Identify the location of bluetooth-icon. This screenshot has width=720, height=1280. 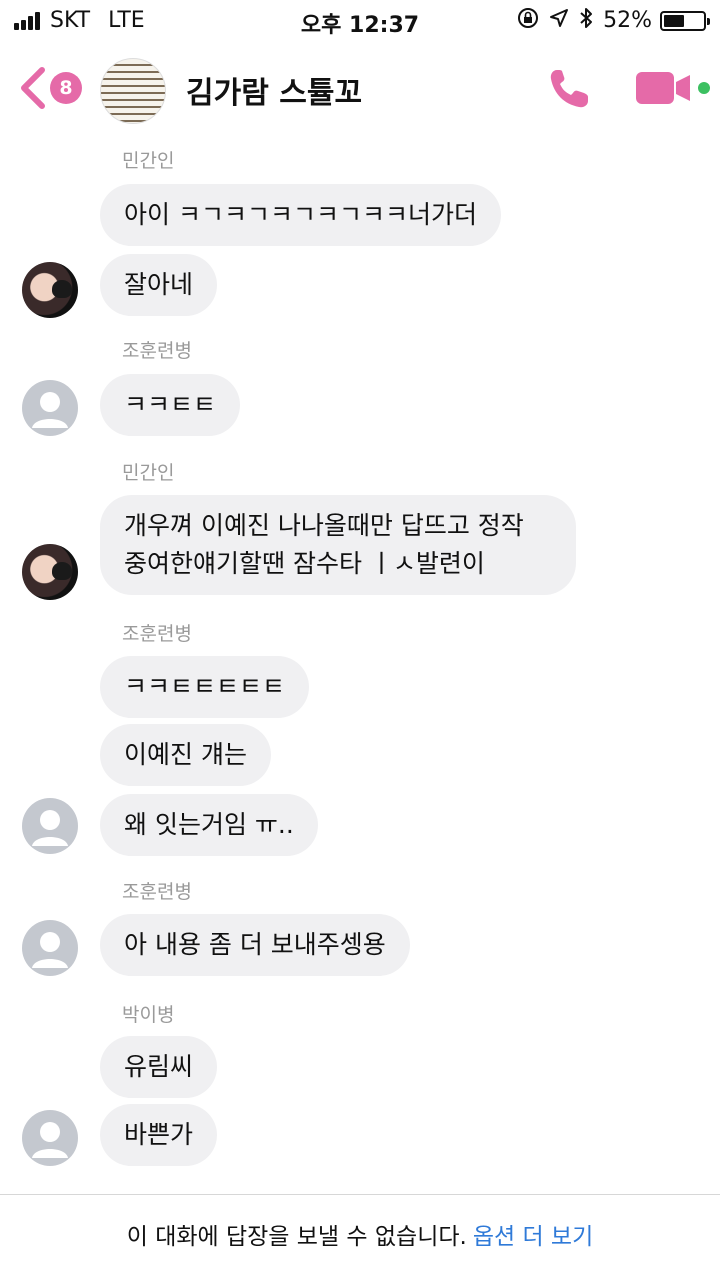
(586, 20).